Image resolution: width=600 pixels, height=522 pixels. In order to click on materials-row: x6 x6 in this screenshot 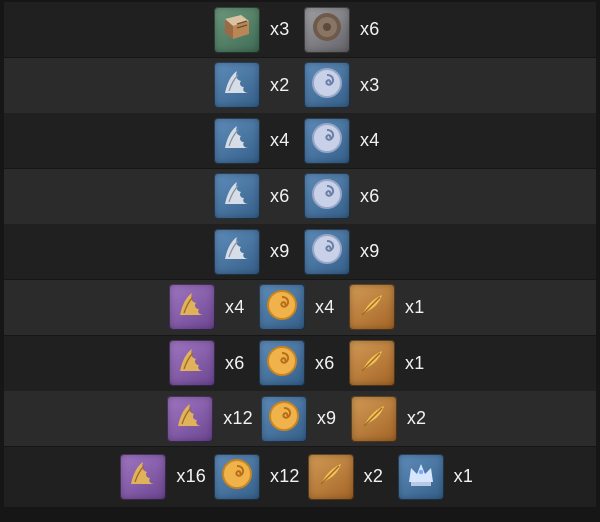, I will do `click(300, 196)`.